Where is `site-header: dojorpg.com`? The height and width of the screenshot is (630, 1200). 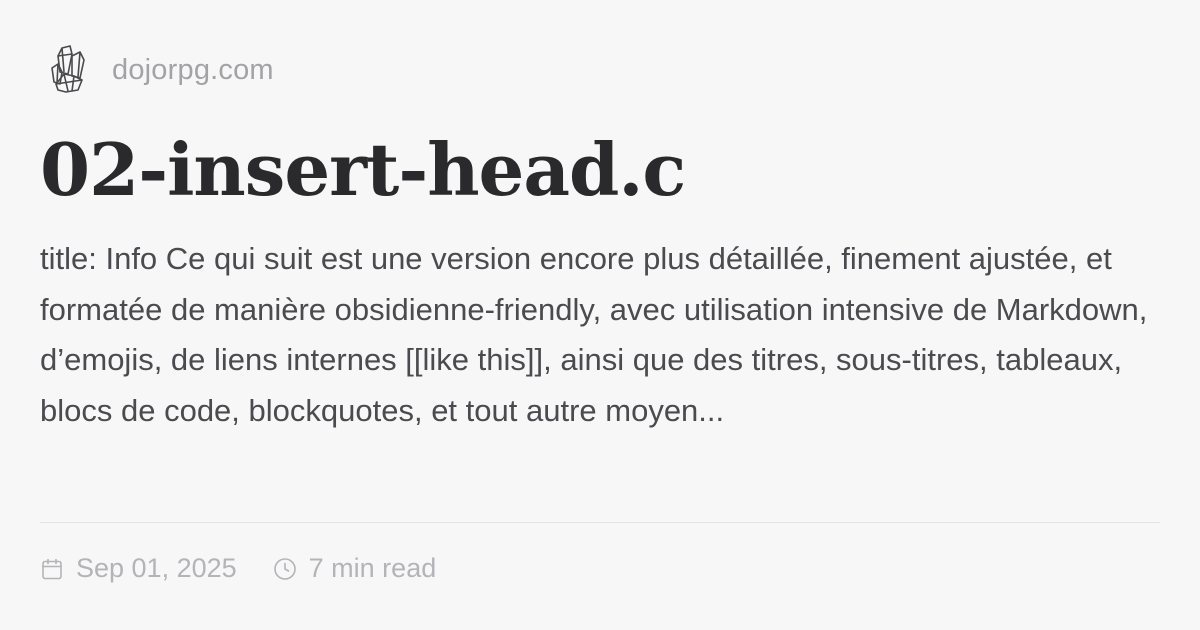 site-header: dojorpg.com is located at coordinates (161, 70).